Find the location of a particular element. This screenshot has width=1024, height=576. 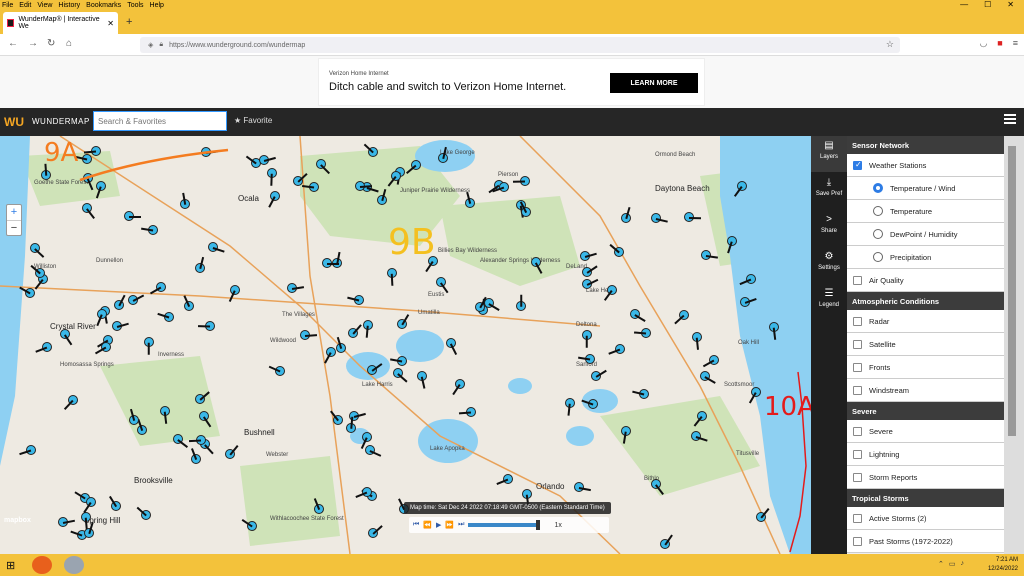

reload-icon: ↻ is located at coordinates (51, 43).